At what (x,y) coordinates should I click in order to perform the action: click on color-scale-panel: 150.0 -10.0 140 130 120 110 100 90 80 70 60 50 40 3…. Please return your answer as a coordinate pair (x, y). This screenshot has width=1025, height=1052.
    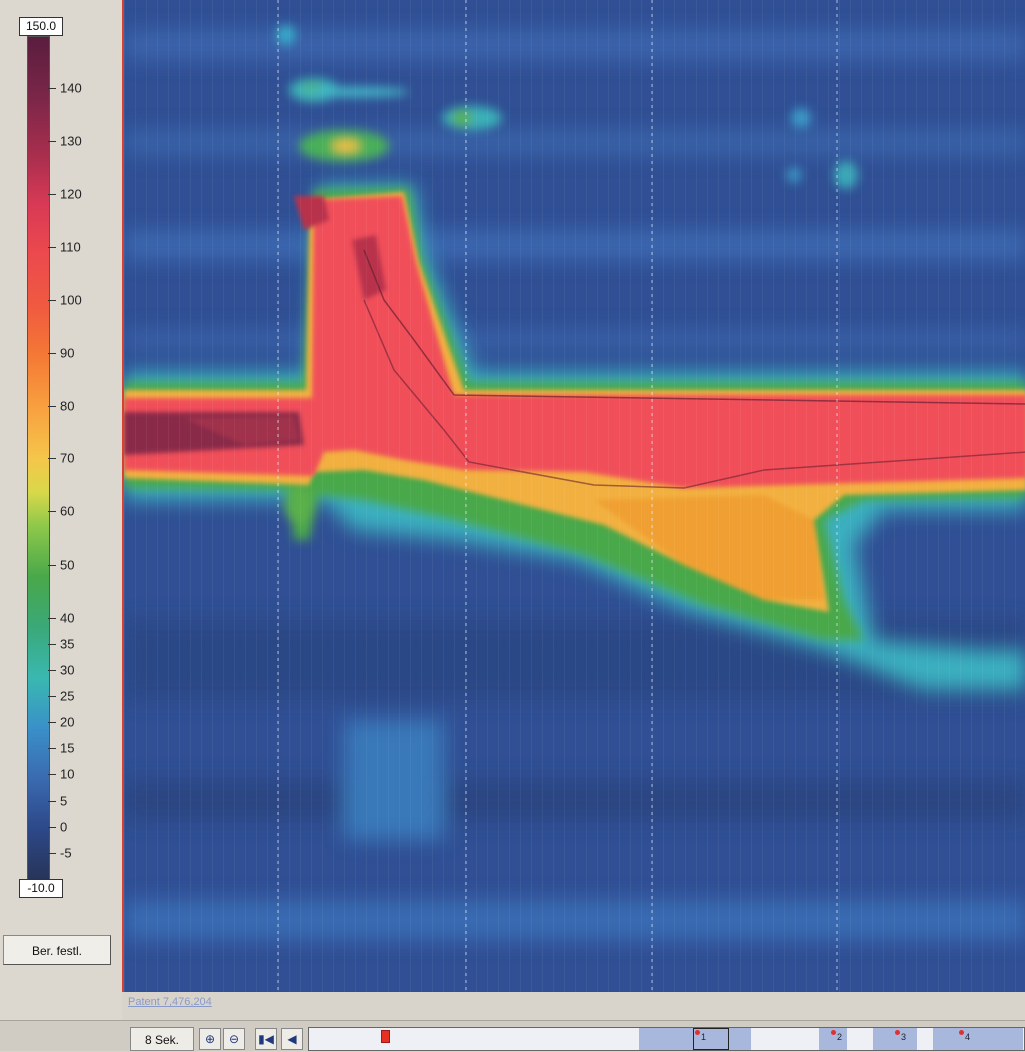
    Looking at the image, I should click on (61, 510).